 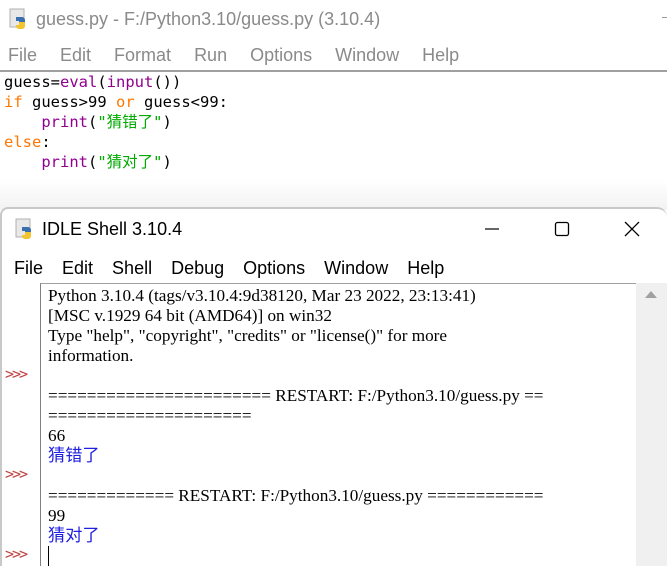 I want to click on editor-menu-edit: Edit, so click(x=75, y=55).